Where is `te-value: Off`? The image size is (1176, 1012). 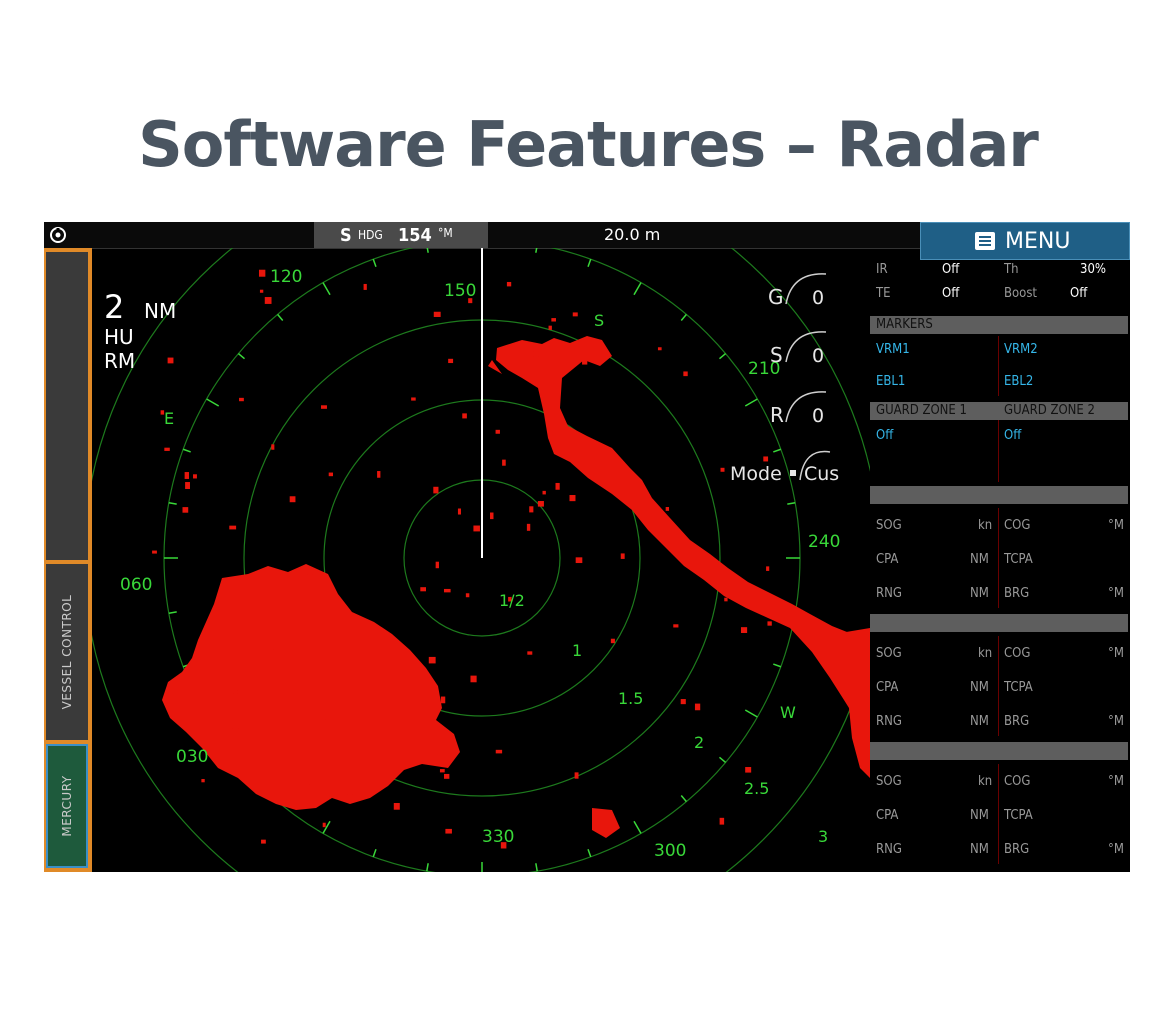 te-value: Off is located at coordinates (950, 293).